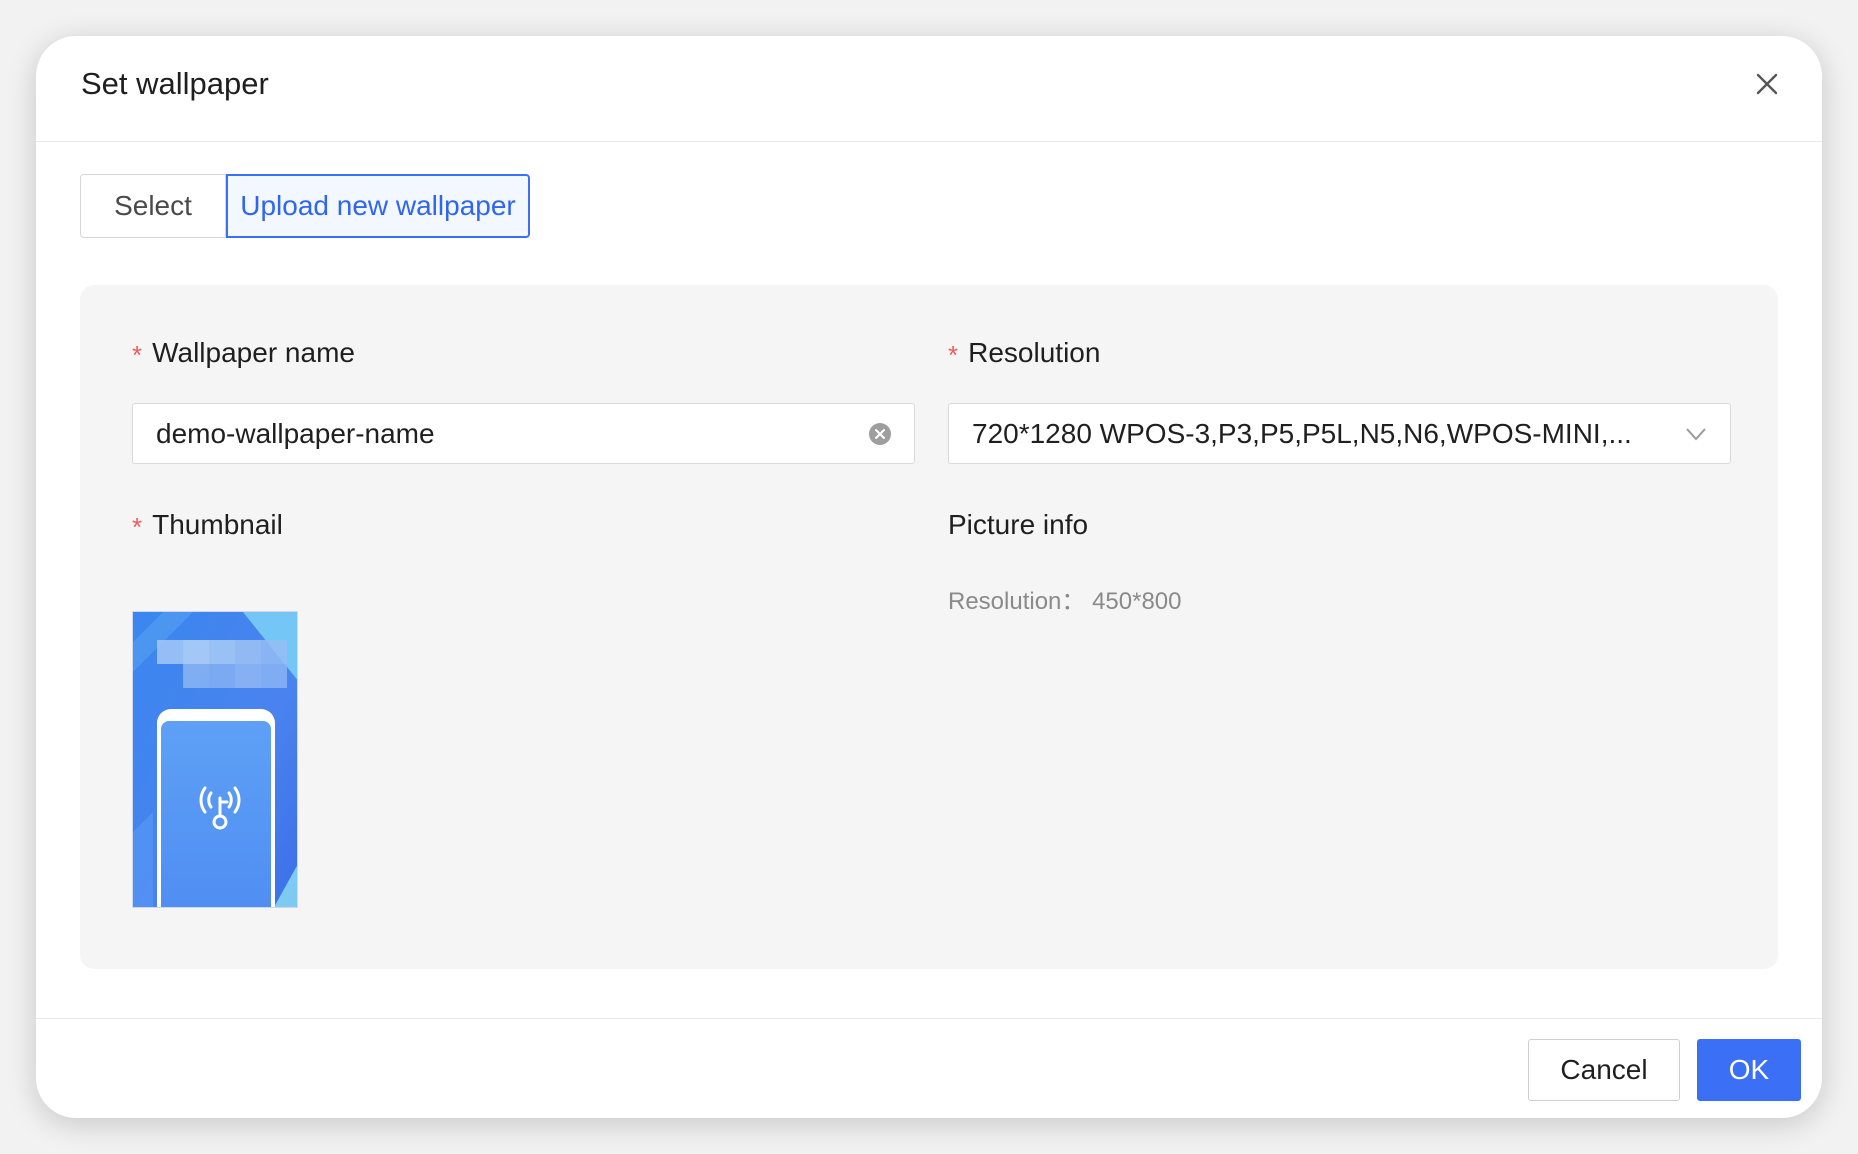  What do you see at coordinates (929, 1068) in the screenshot?
I see `dialog-footer: Cancel OK` at bounding box center [929, 1068].